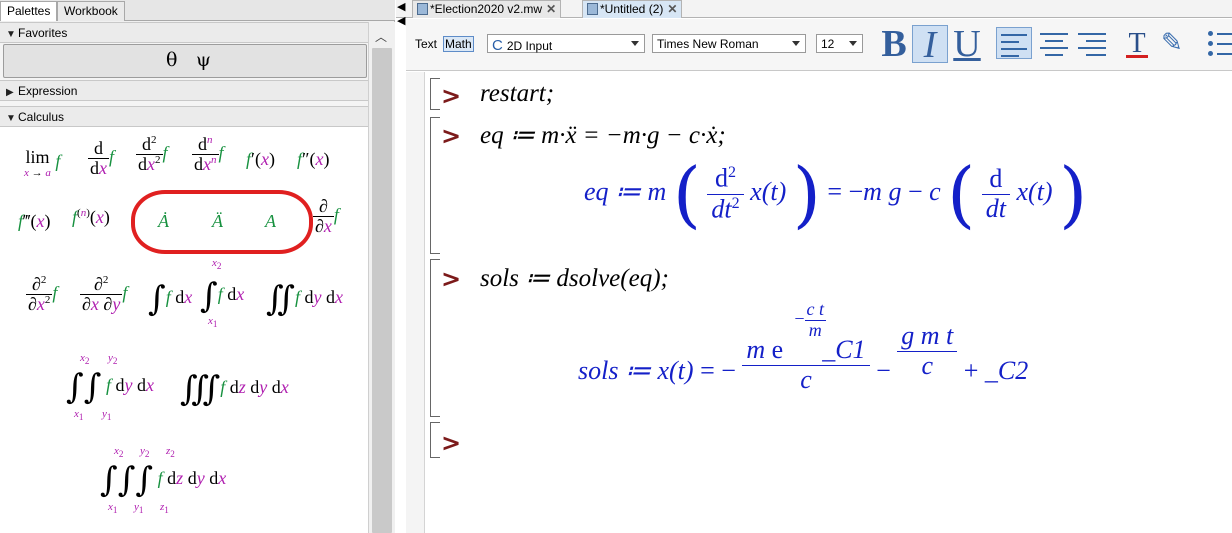  What do you see at coordinates (184, 32) in the screenshot?
I see `favorites-header: ▼ Favorites` at bounding box center [184, 32].